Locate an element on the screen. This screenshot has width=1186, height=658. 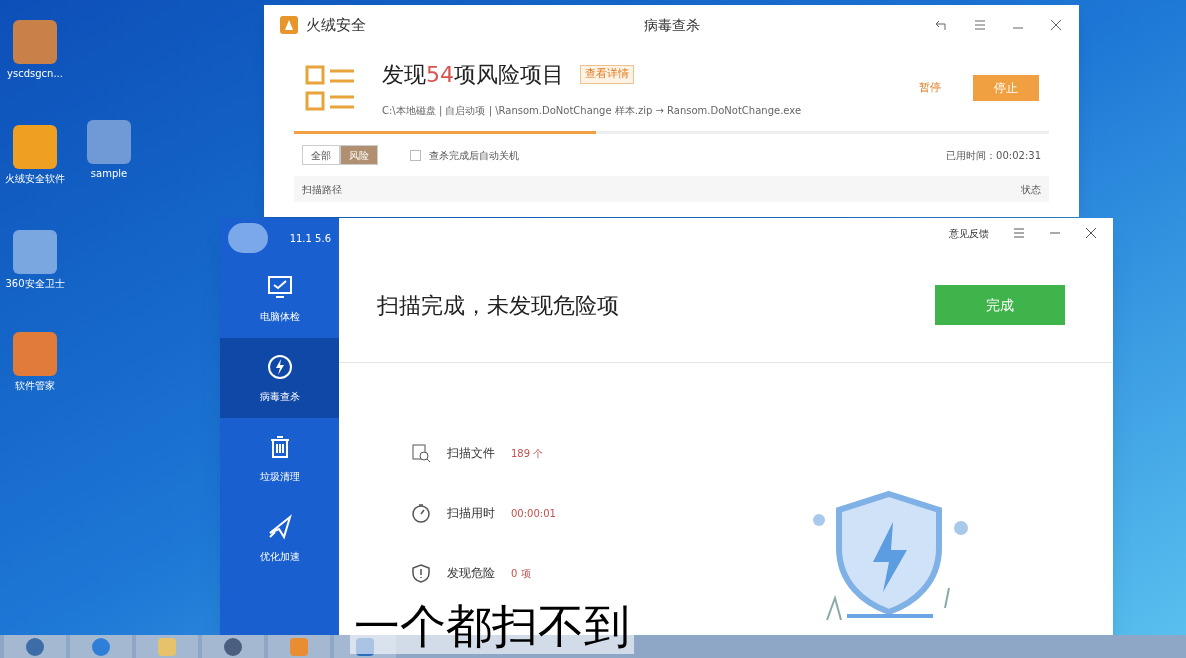
version-text: 11.1 5.6 is located at coordinates (310, 238).